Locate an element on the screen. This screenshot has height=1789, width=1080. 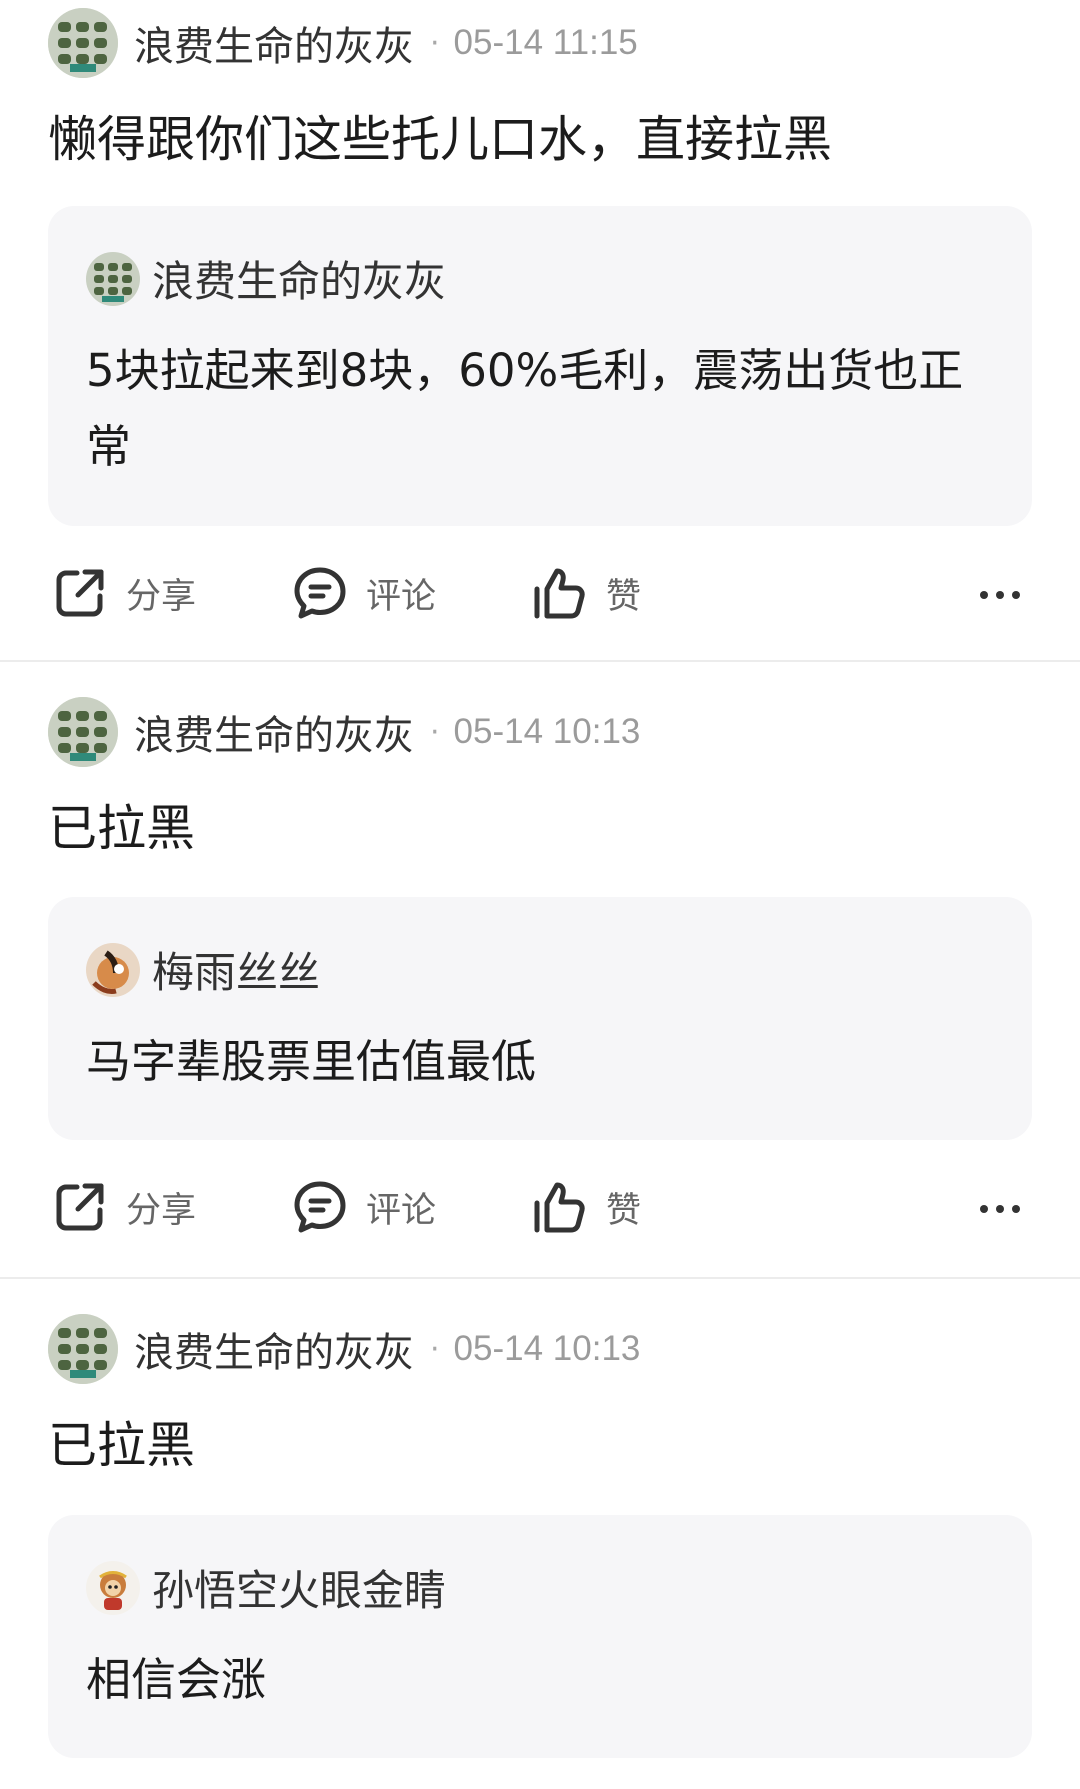
quote-author-name: 孙悟空火眼金睛 is located at coordinates (299, 1587).